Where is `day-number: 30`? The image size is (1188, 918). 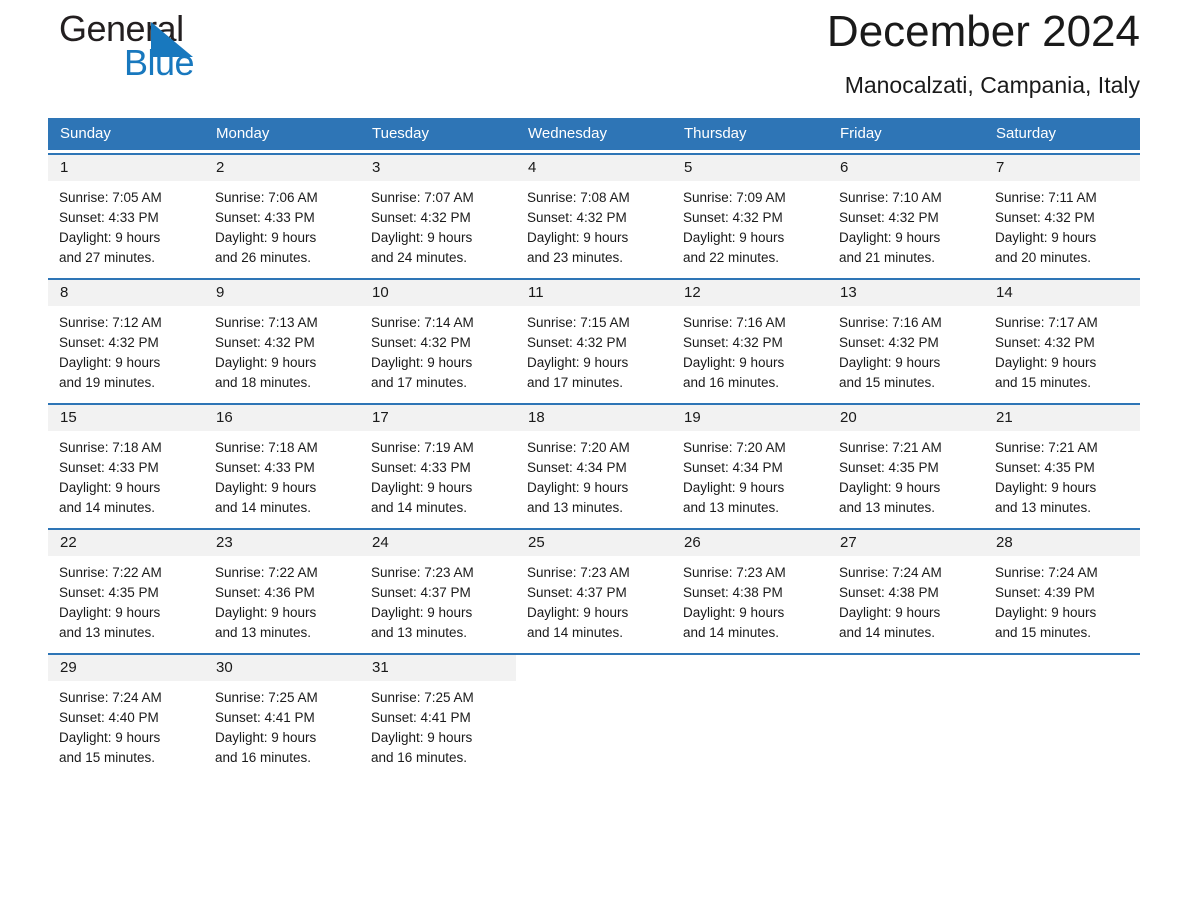 day-number: 30 is located at coordinates (224, 667).